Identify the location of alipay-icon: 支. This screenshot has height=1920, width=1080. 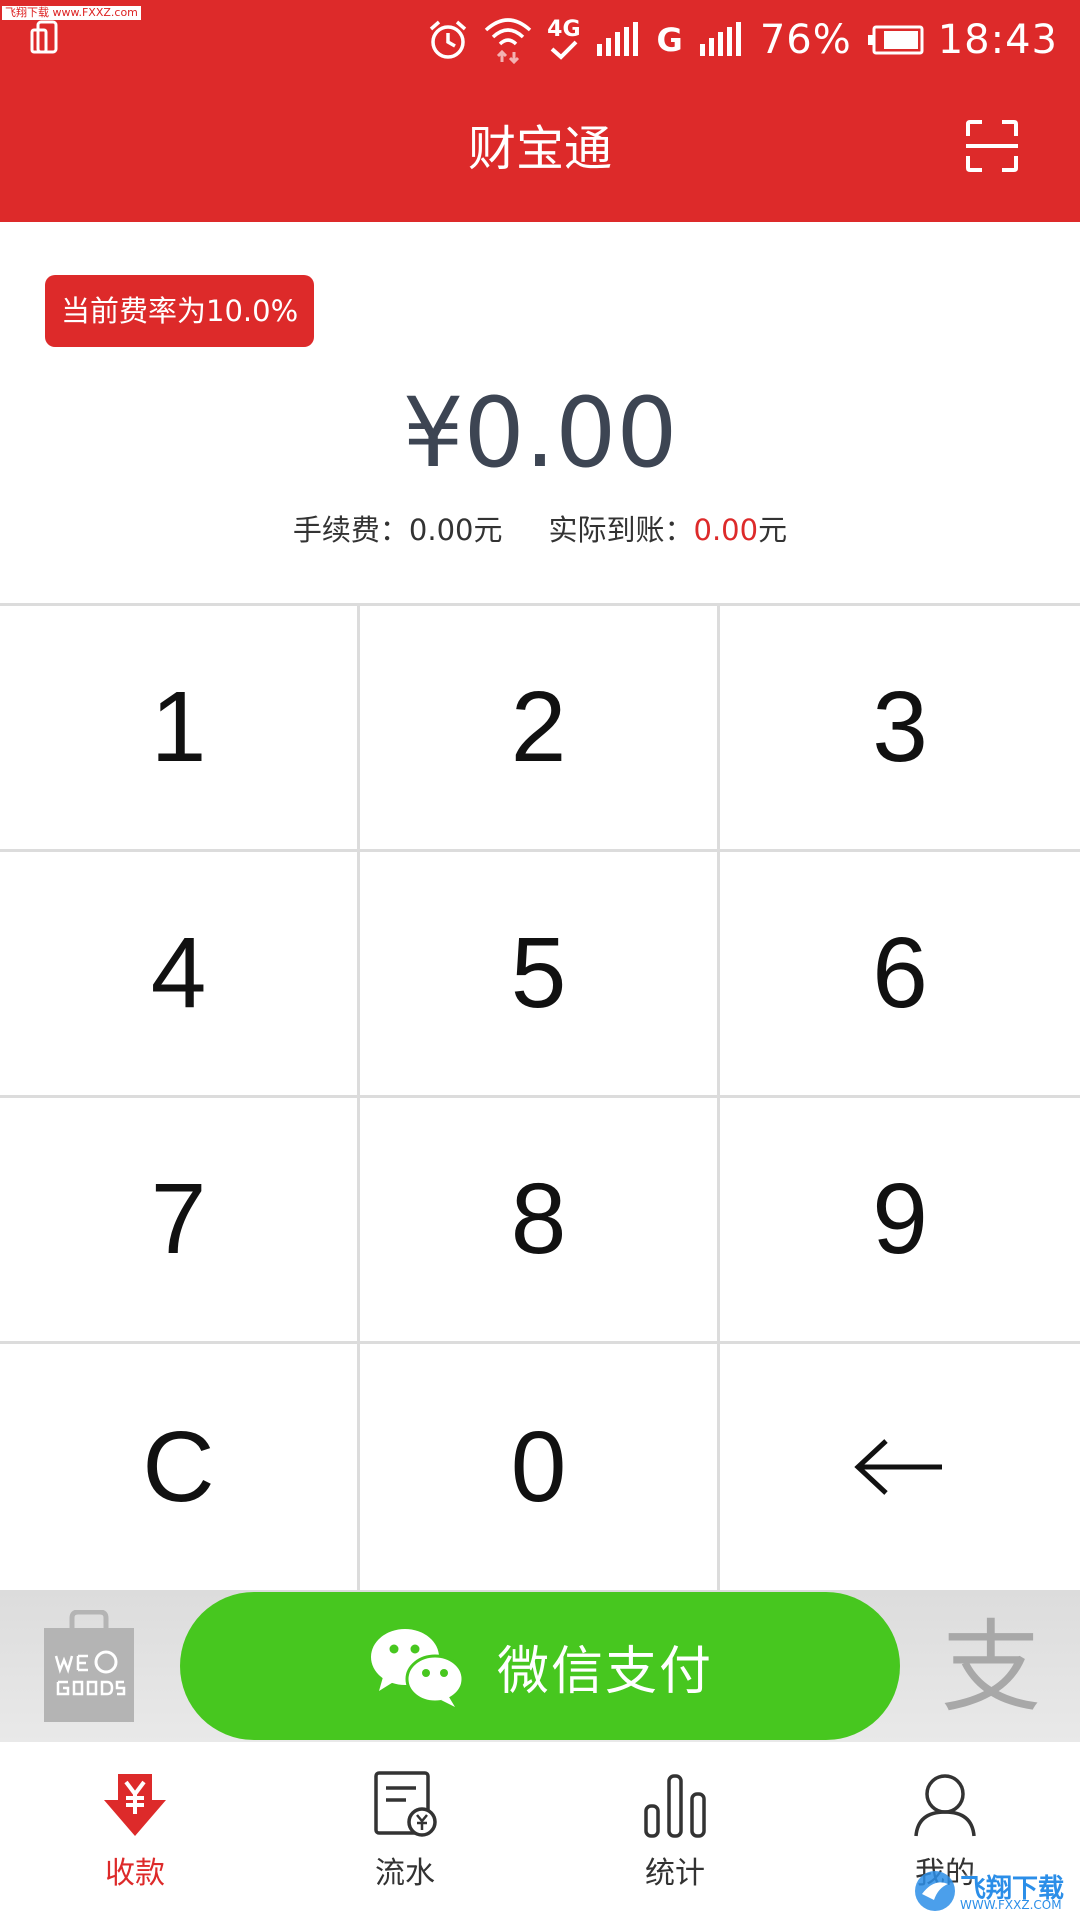
(991, 1667).